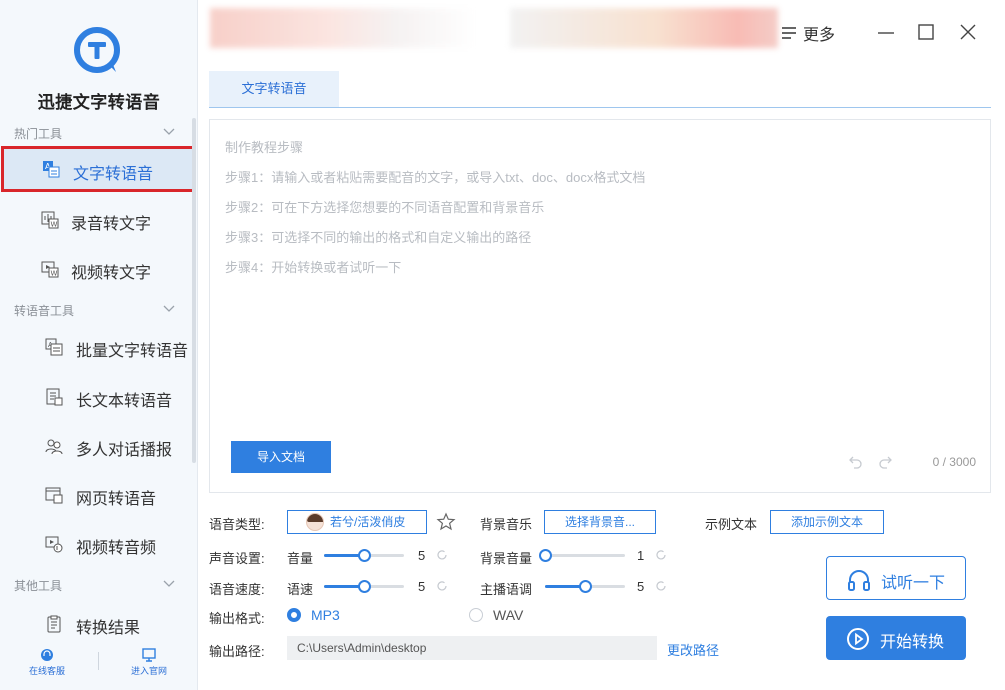  I want to click on sidebar-item-webpage: 网页转语音, so click(98, 495).